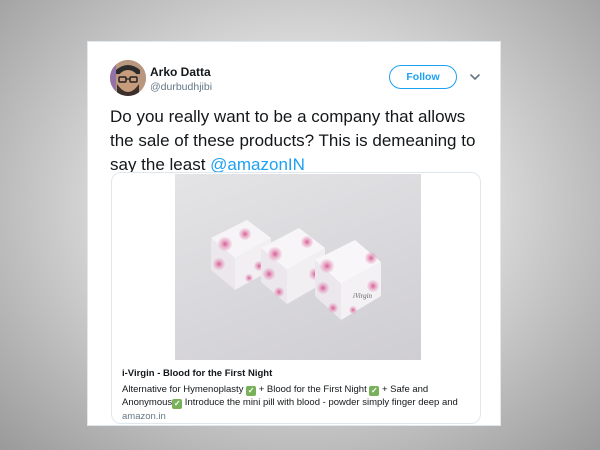  Describe the element at coordinates (197, 373) in the screenshot. I see `link-card-title: i-Virgin - Blood for the First Night` at that location.